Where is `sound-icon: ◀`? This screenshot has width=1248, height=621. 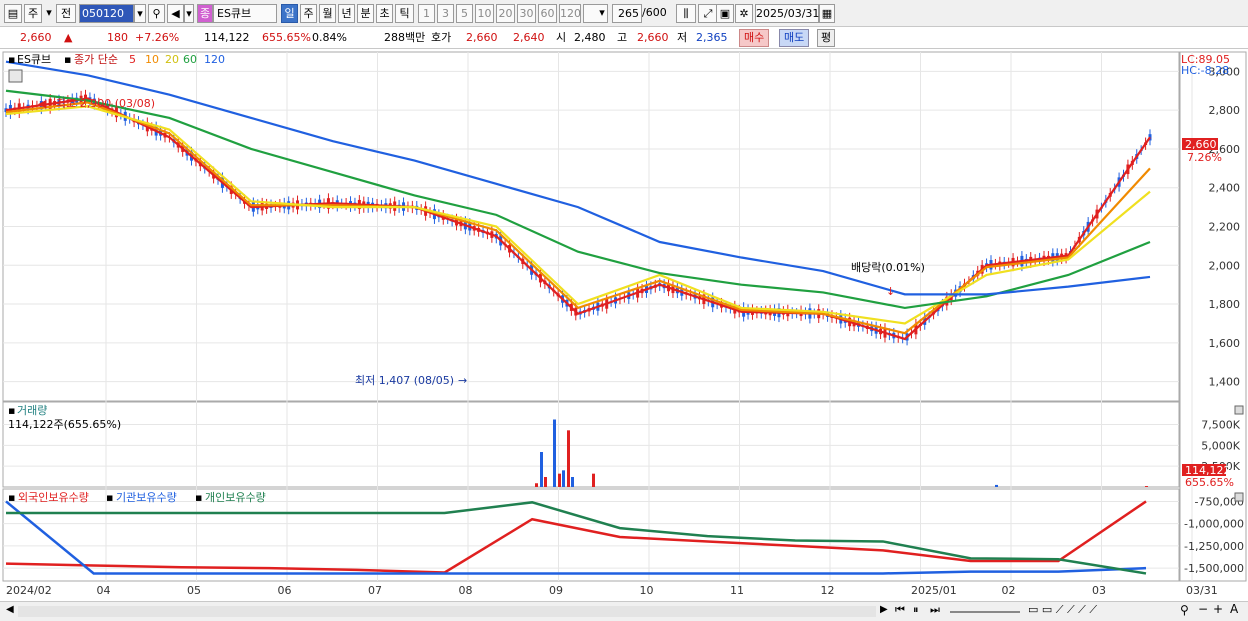 sound-icon: ◀ is located at coordinates (175, 13).